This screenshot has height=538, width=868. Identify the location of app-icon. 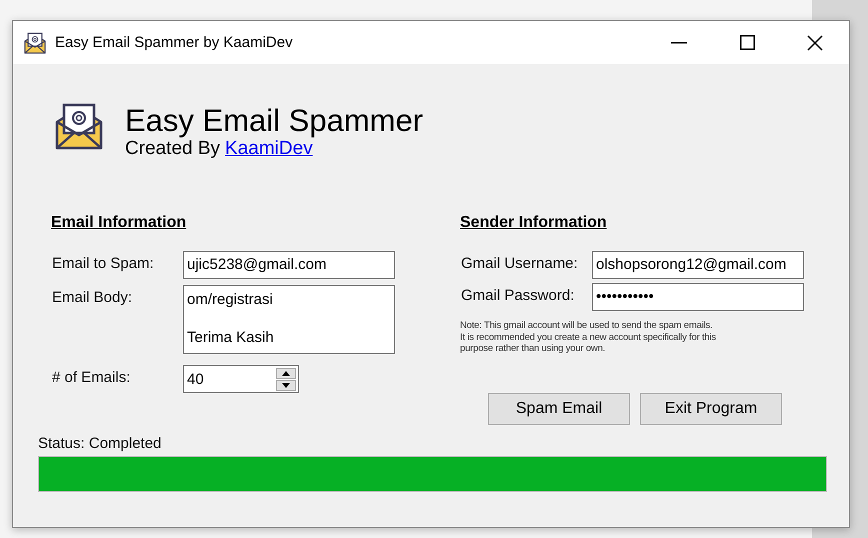
(35, 43).